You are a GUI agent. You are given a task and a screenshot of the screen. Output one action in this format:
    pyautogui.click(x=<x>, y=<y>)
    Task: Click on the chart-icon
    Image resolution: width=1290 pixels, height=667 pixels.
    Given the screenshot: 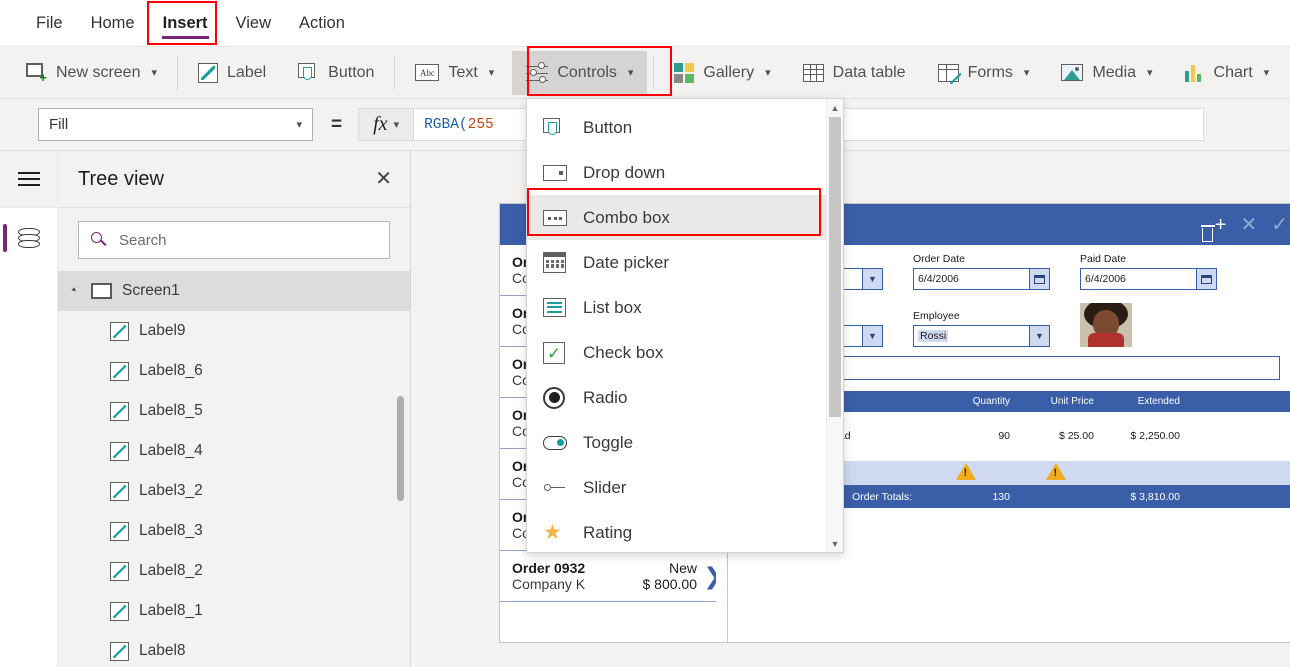 What is the action you would take?
    pyautogui.click(x=1194, y=73)
    